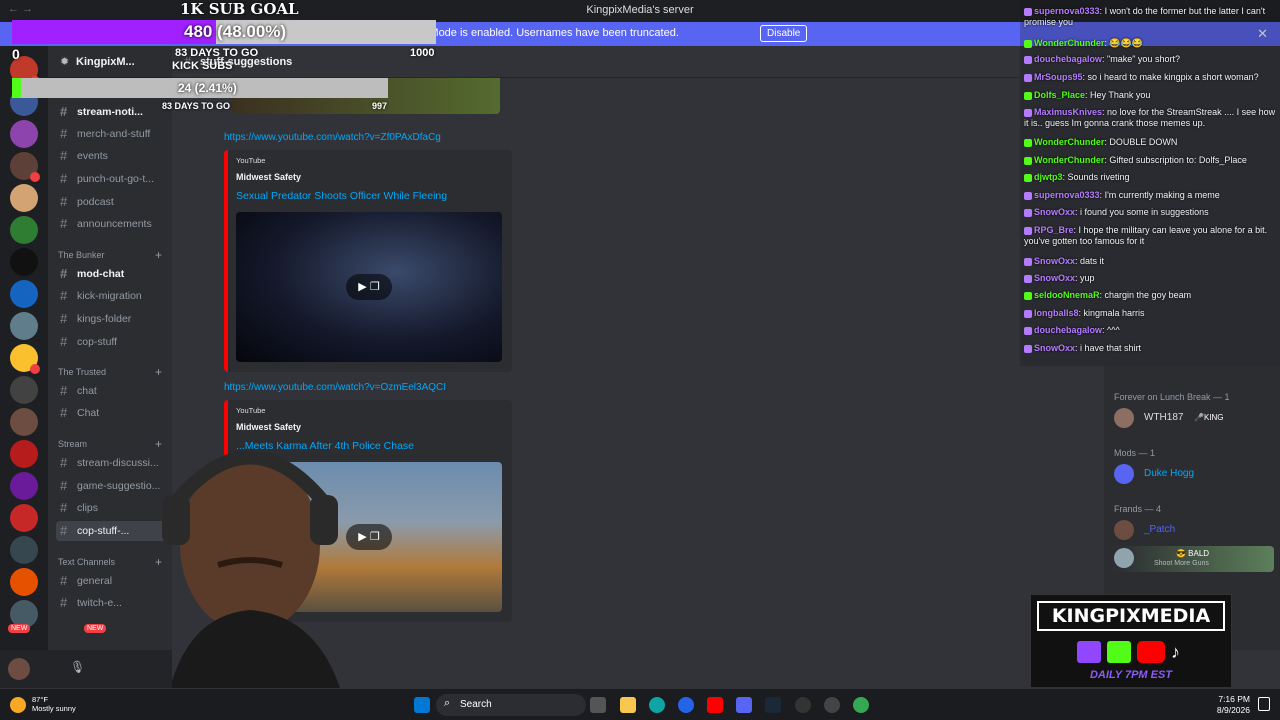 This screenshot has height=720, width=1280. What do you see at coordinates (113, 274) in the screenshot?
I see `channel-mod-chat: # mod-chat` at bounding box center [113, 274].